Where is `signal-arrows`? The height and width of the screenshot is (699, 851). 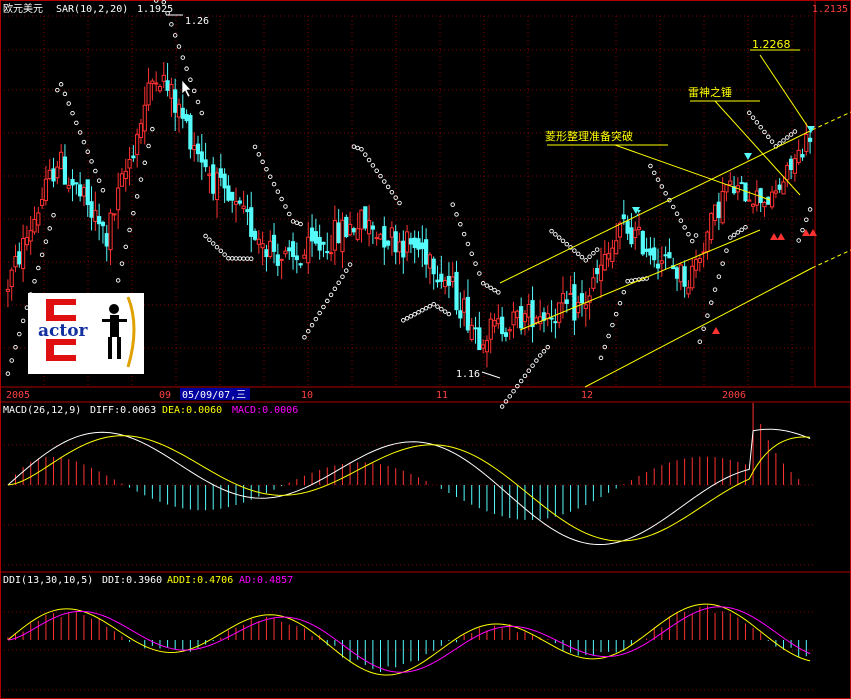
signal-arrows is located at coordinates (724, 230).